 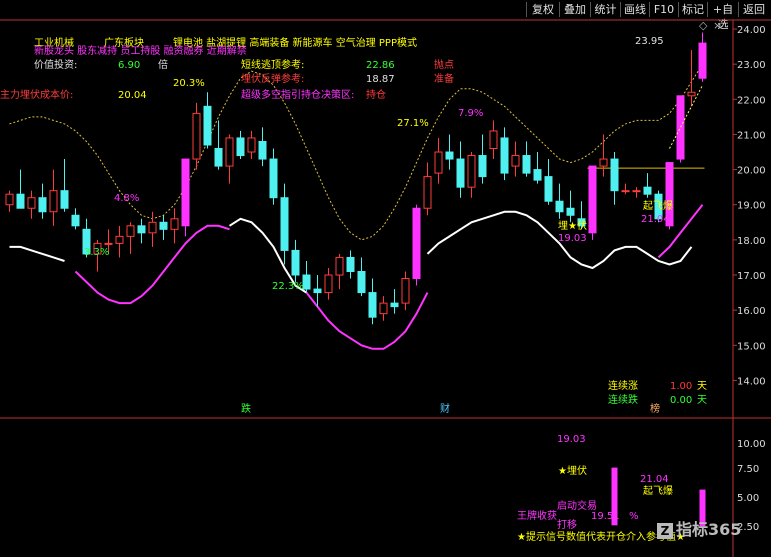 I want to click on maifu-price: 19.03, so click(x=572, y=238).